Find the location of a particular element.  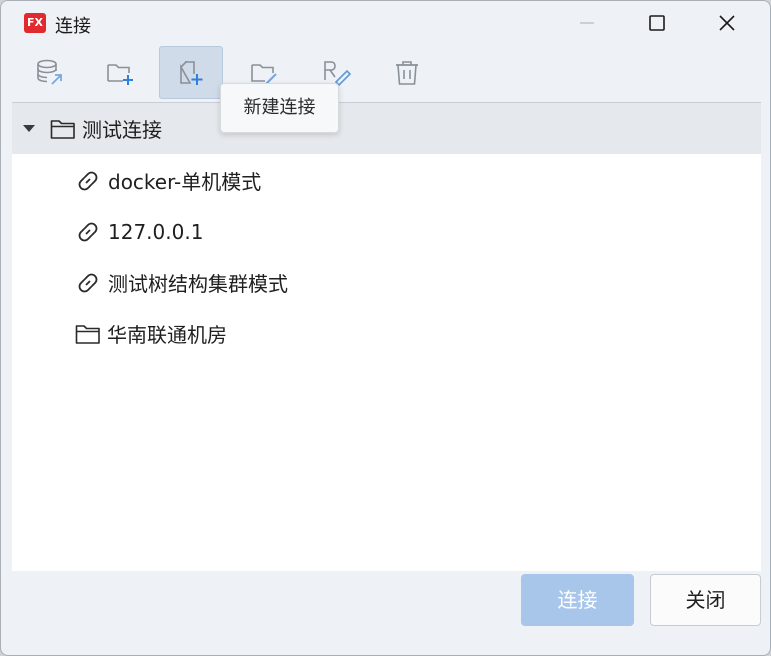

database-import-icon is located at coordinates (49, 72).